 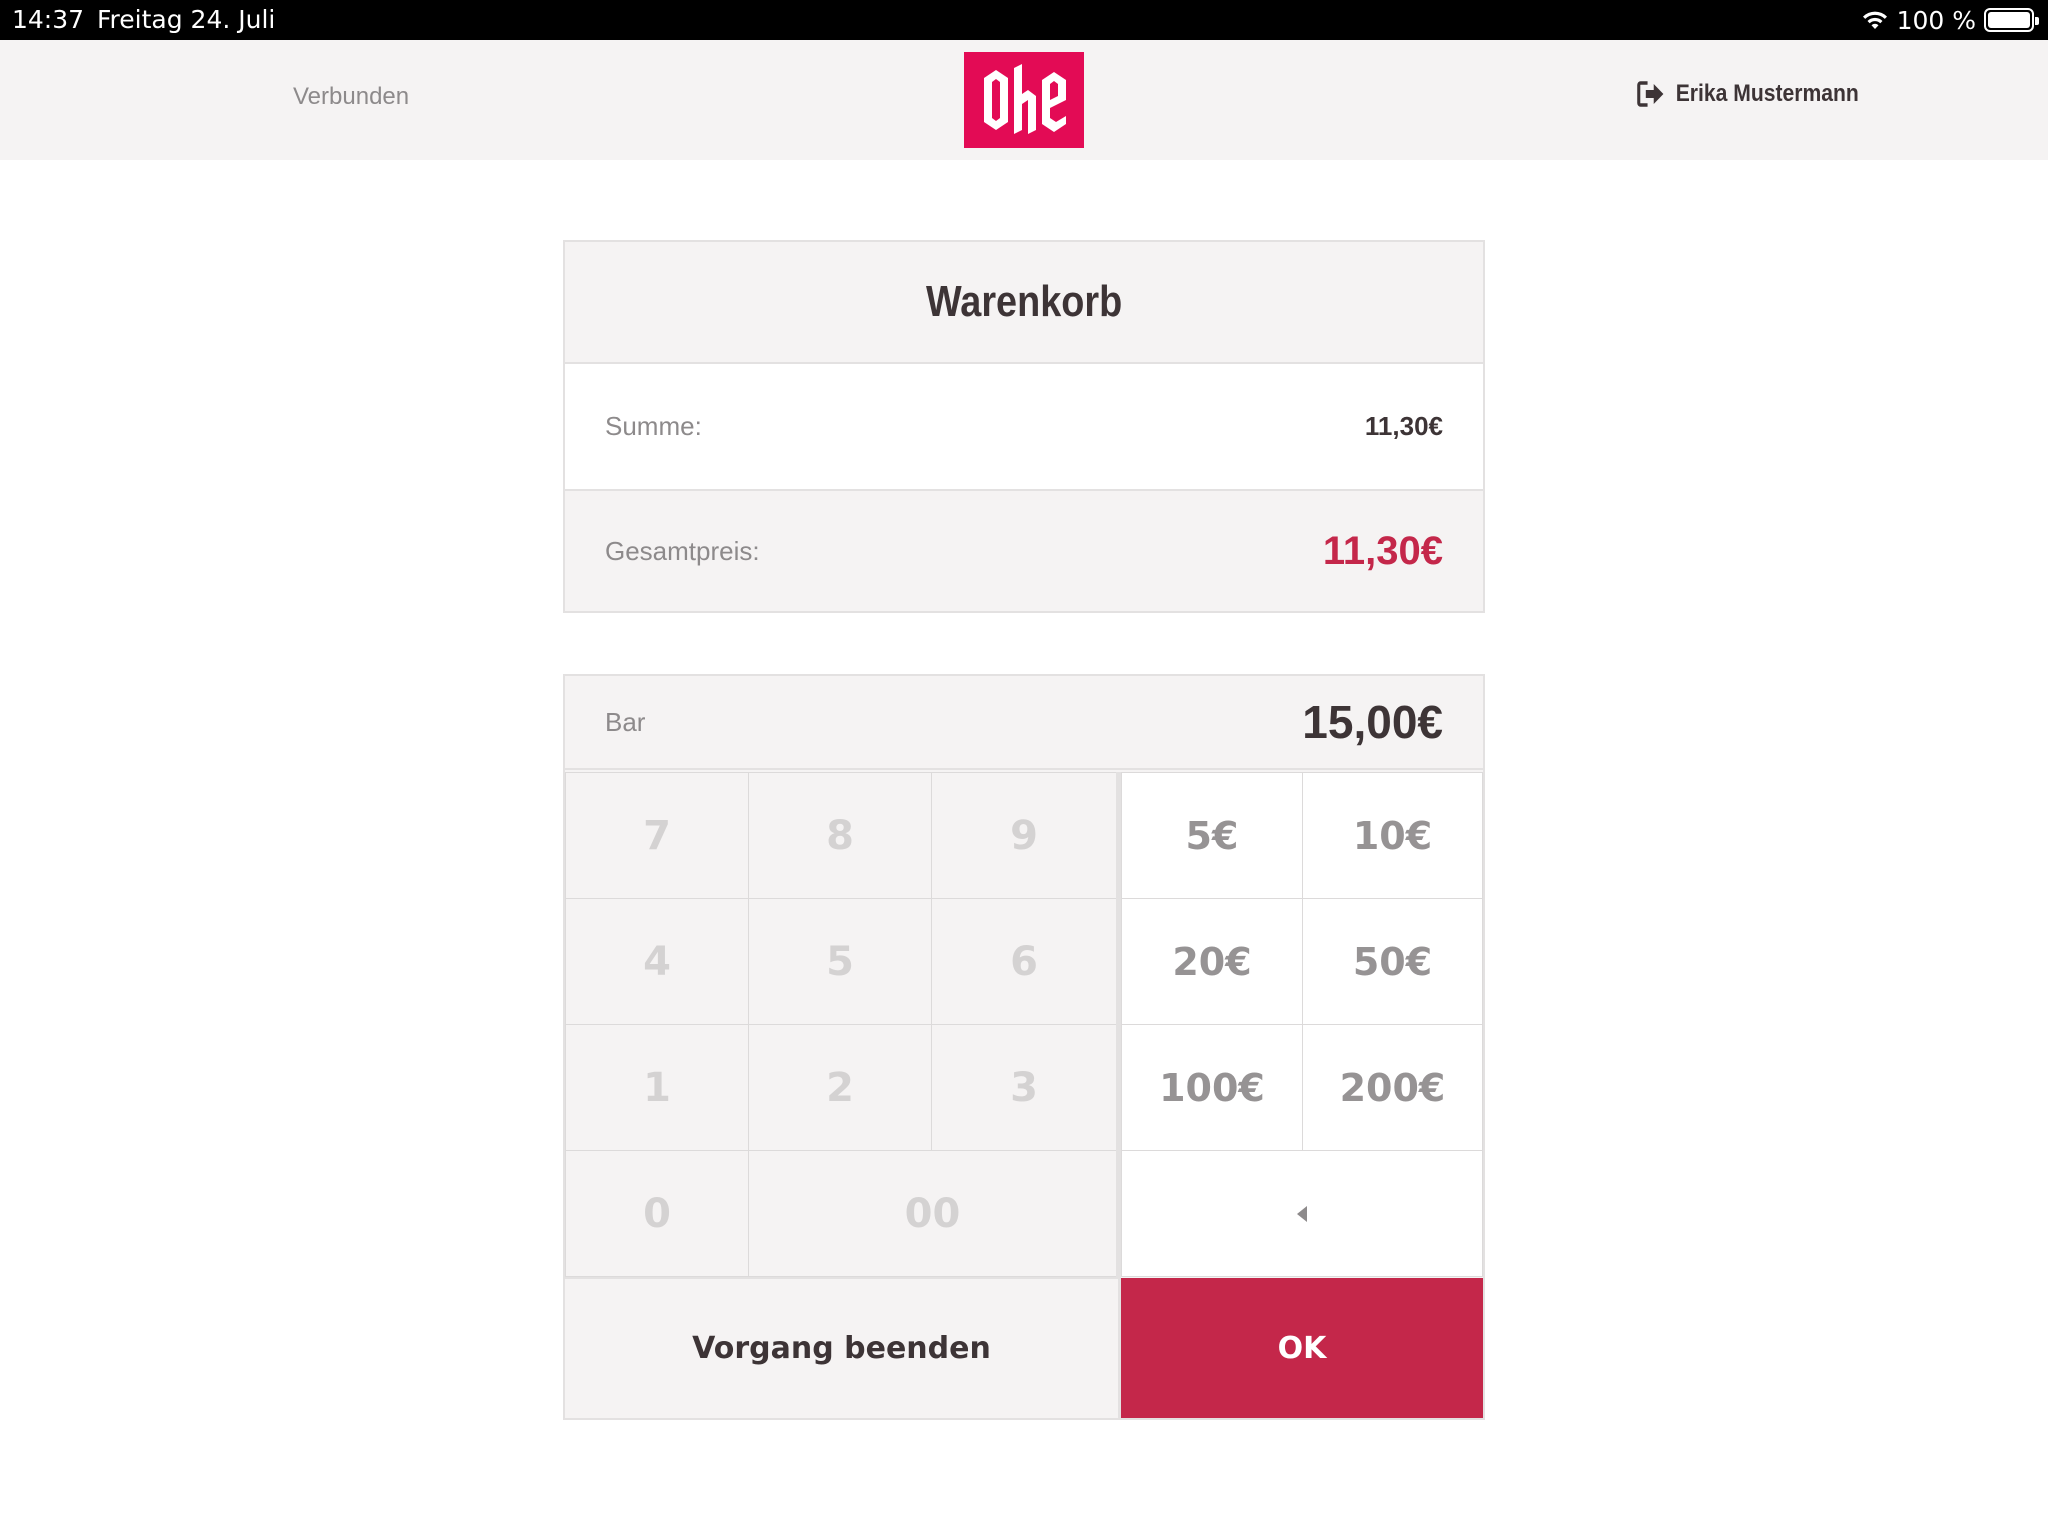 What do you see at coordinates (657, 961) in the screenshot?
I see `key-4: 4` at bounding box center [657, 961].